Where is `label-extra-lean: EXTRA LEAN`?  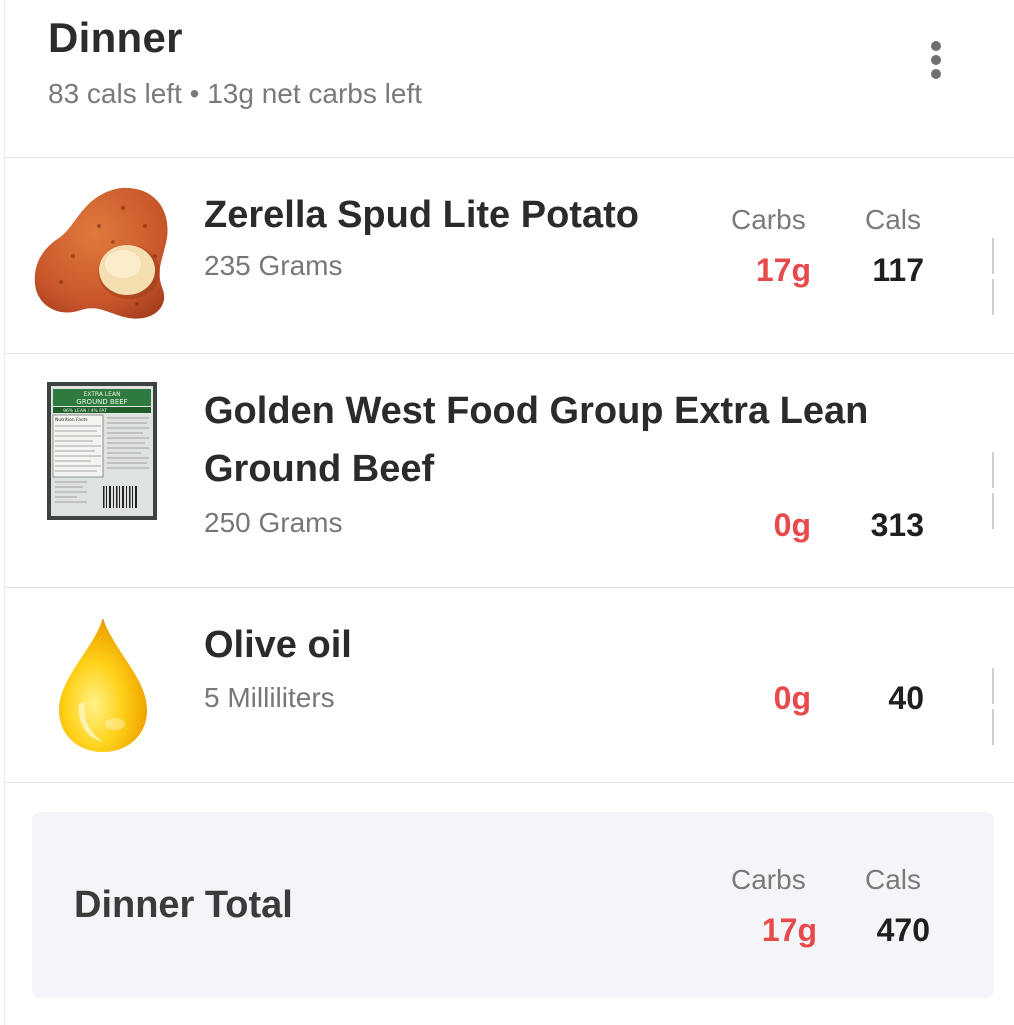 label-extra-lean: EXTRA LEAN is located at coordinates (101, 394).